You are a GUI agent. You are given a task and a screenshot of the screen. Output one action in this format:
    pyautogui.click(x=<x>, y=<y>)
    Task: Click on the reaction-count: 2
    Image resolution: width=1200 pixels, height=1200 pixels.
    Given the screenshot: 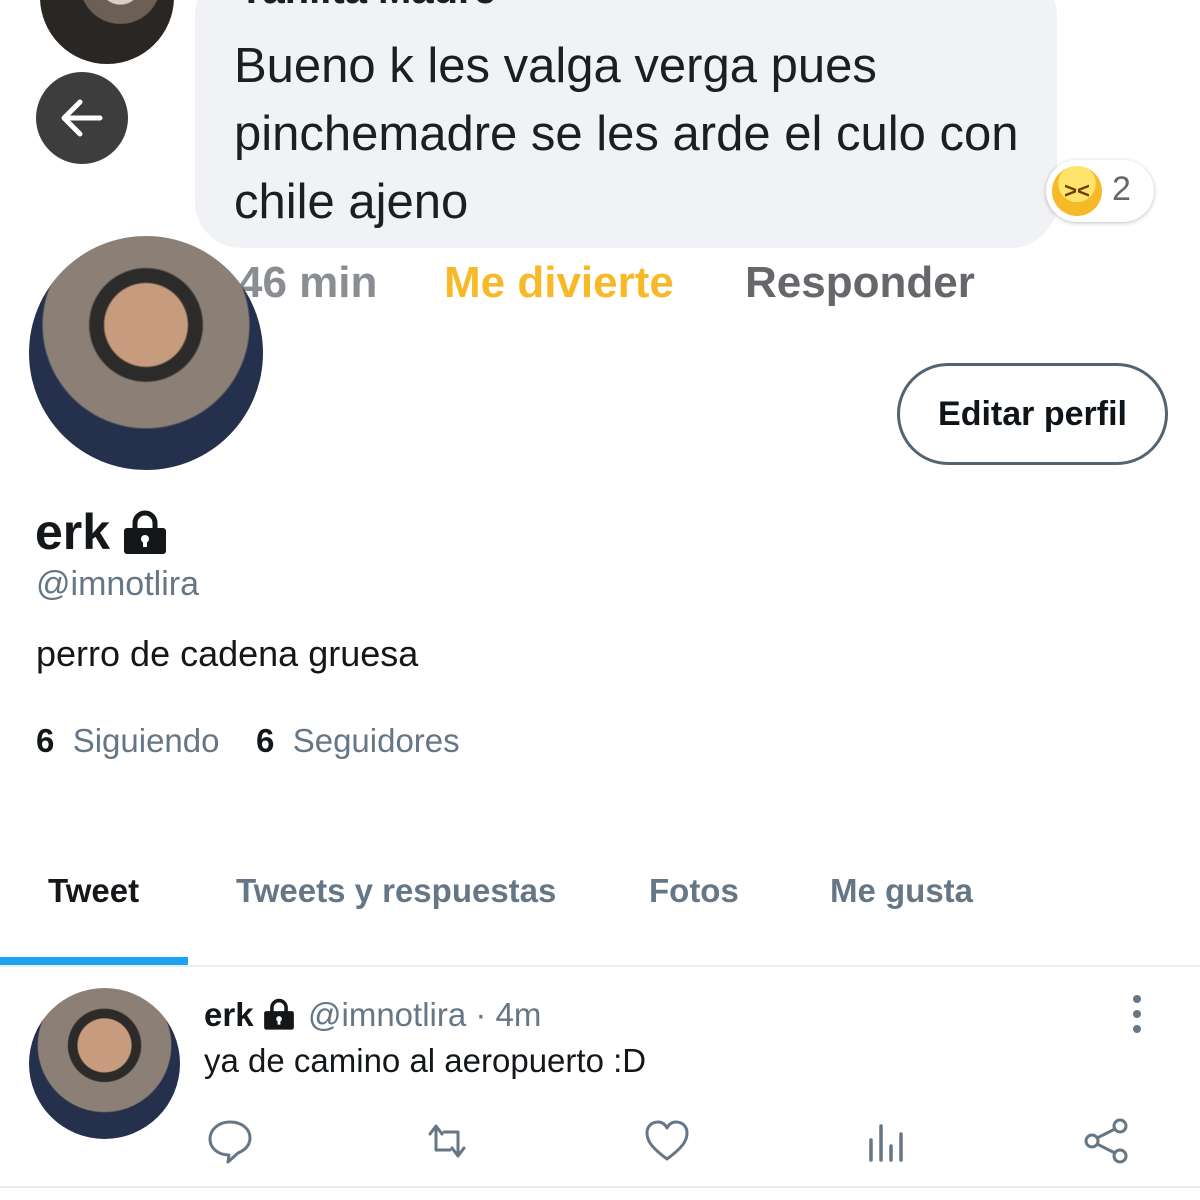 What is the action you would take?
    pyautogui.click(x=1121, y=189)
    